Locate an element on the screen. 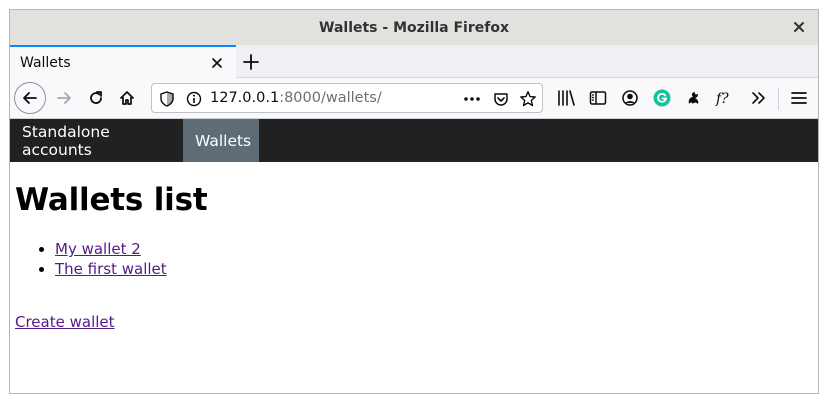 The image size is (828, 403). window-close-icon is located at coordinates (799, 27).